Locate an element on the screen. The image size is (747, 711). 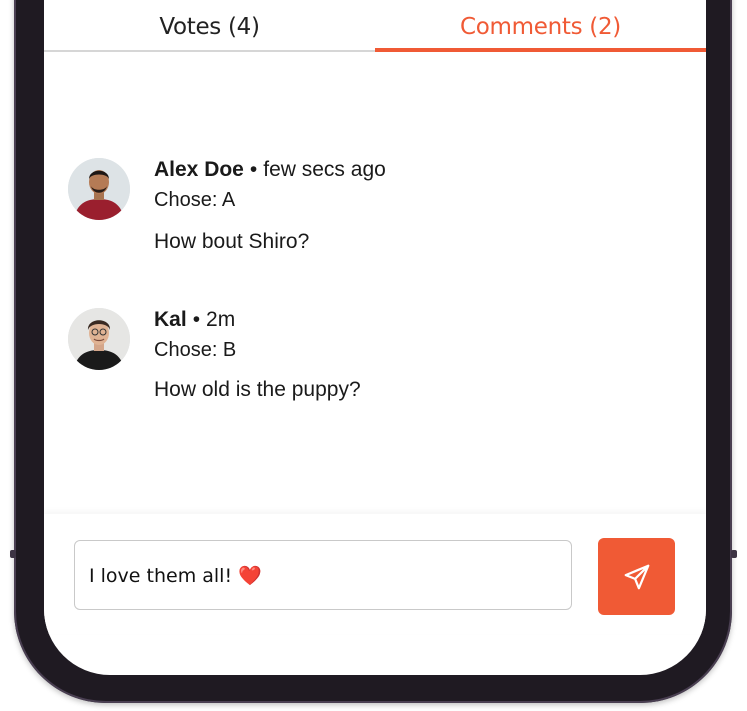
comment-time: 2m is located at coordinates (221, 319).